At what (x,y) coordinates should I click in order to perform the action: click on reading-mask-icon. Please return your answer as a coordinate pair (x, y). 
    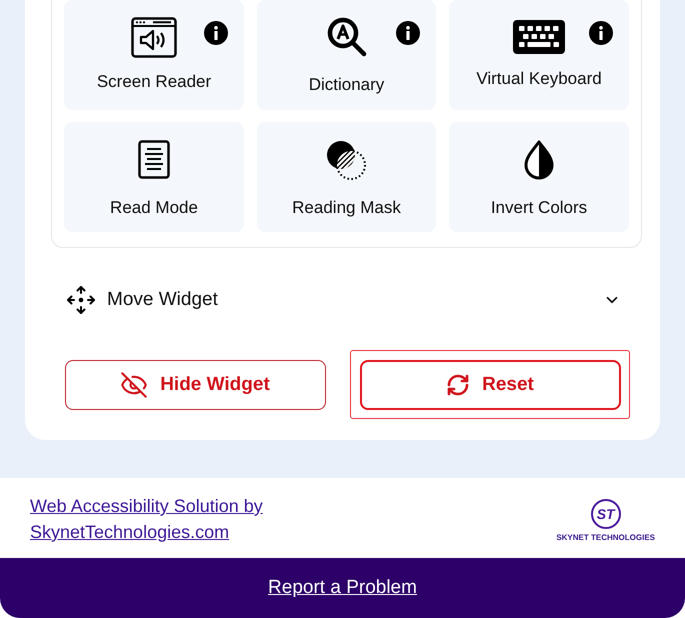
    Looking at the image, I should click on (346, 160).